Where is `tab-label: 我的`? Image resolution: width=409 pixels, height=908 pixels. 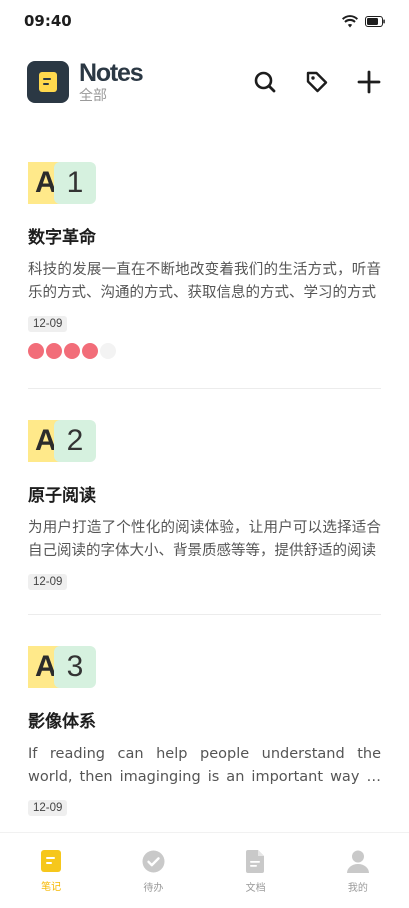 tab-label: 我的 is located at coordinates (357, 888).